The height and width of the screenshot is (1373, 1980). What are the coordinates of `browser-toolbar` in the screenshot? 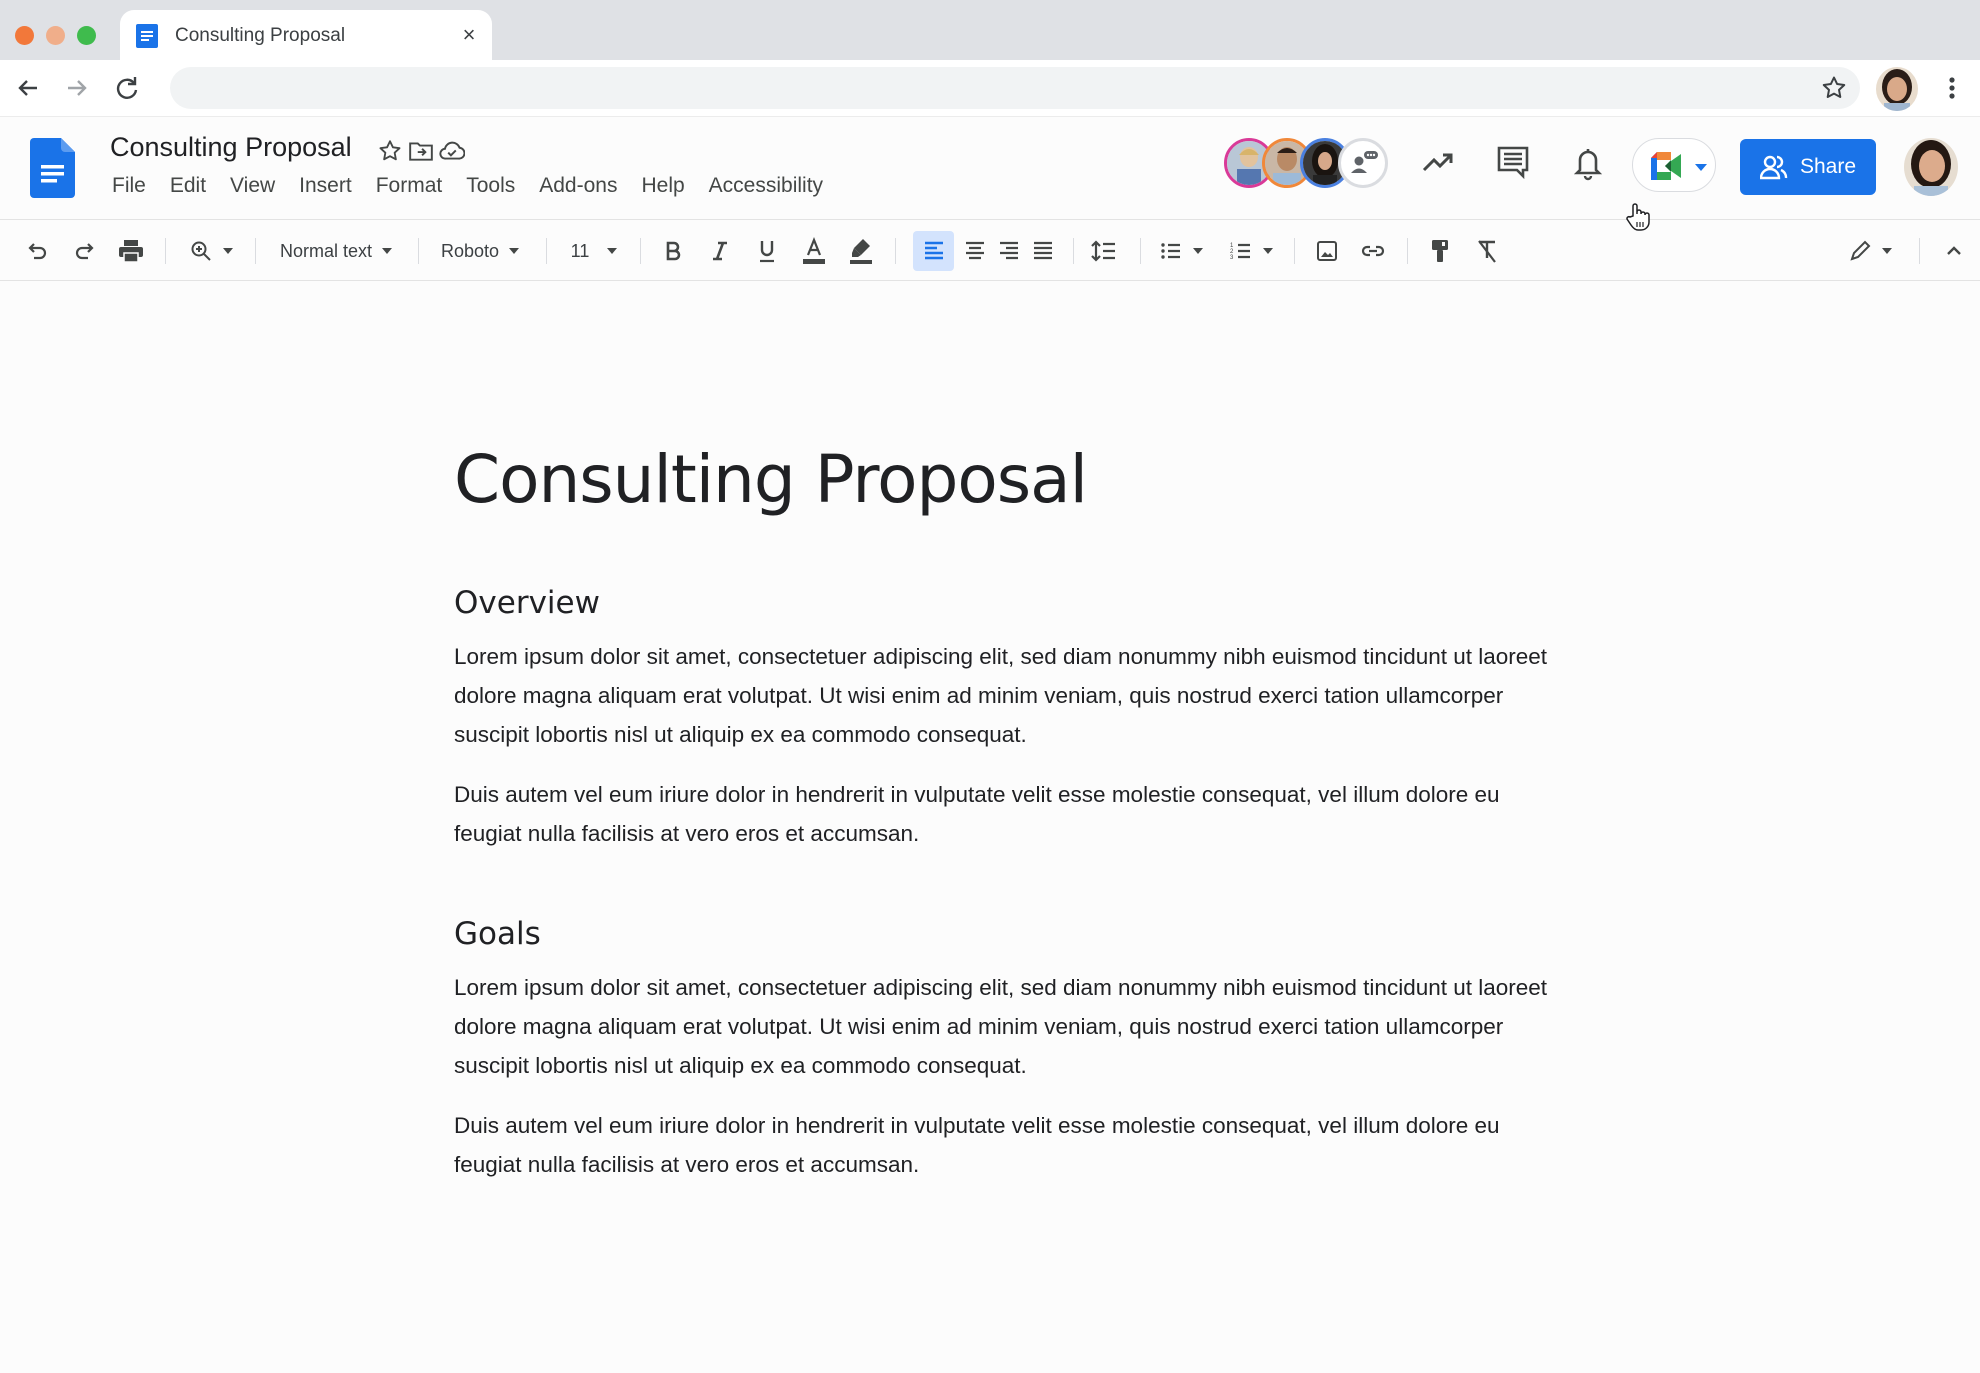 It's located at (990, 88).